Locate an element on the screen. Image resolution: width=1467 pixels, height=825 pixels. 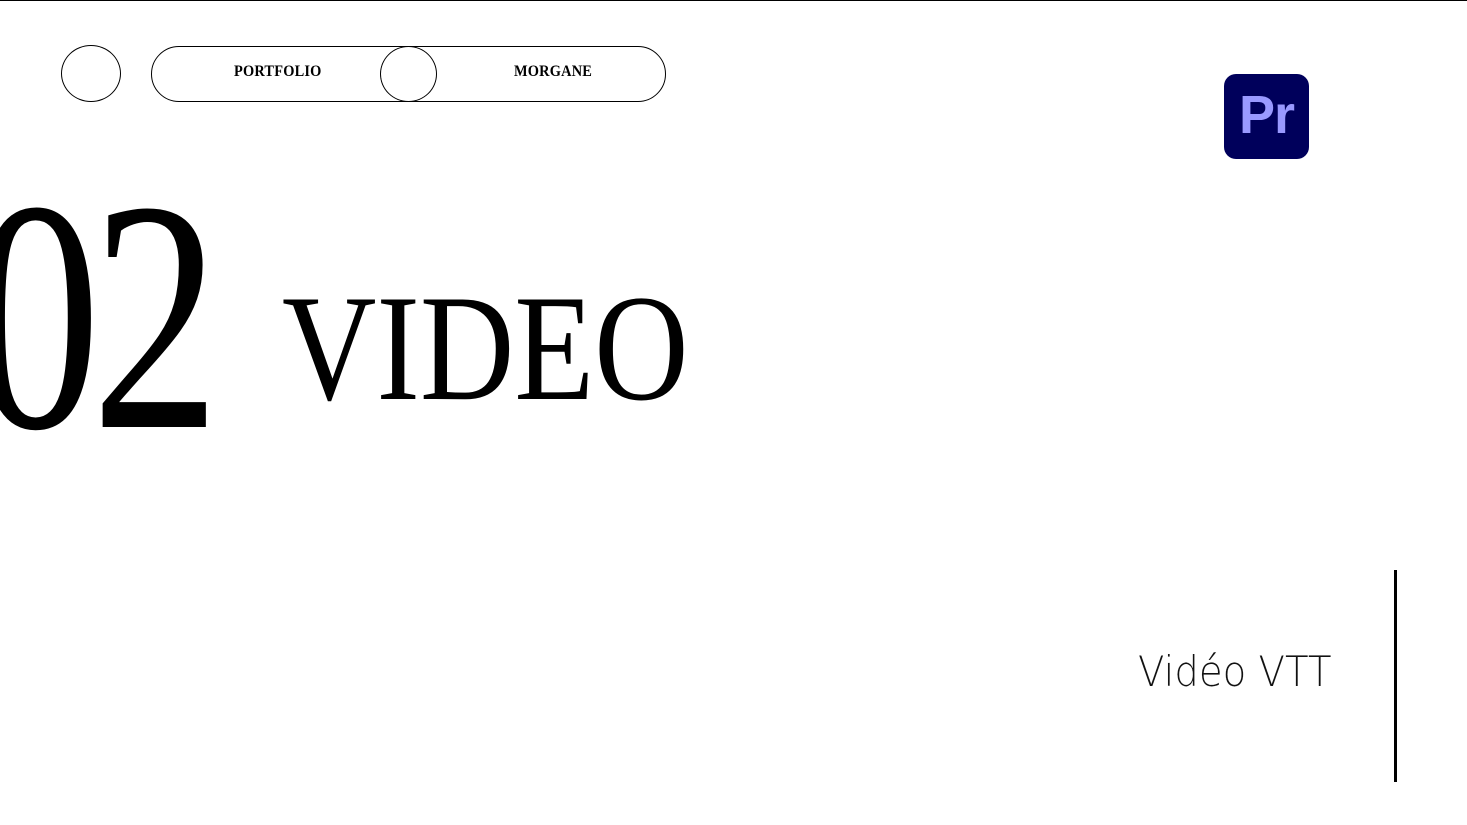
premiere-pro-icon-text: Pr is located at coordinates (1266, 114).